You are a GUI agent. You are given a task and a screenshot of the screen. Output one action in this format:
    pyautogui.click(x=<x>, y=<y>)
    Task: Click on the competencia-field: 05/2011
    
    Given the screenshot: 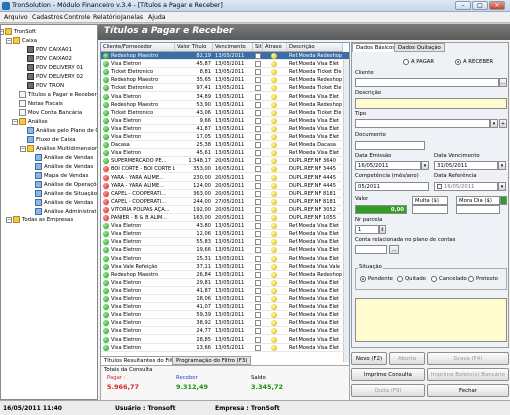 What is the action you would take?
    pyautogui.click(x=392, y=186)
    